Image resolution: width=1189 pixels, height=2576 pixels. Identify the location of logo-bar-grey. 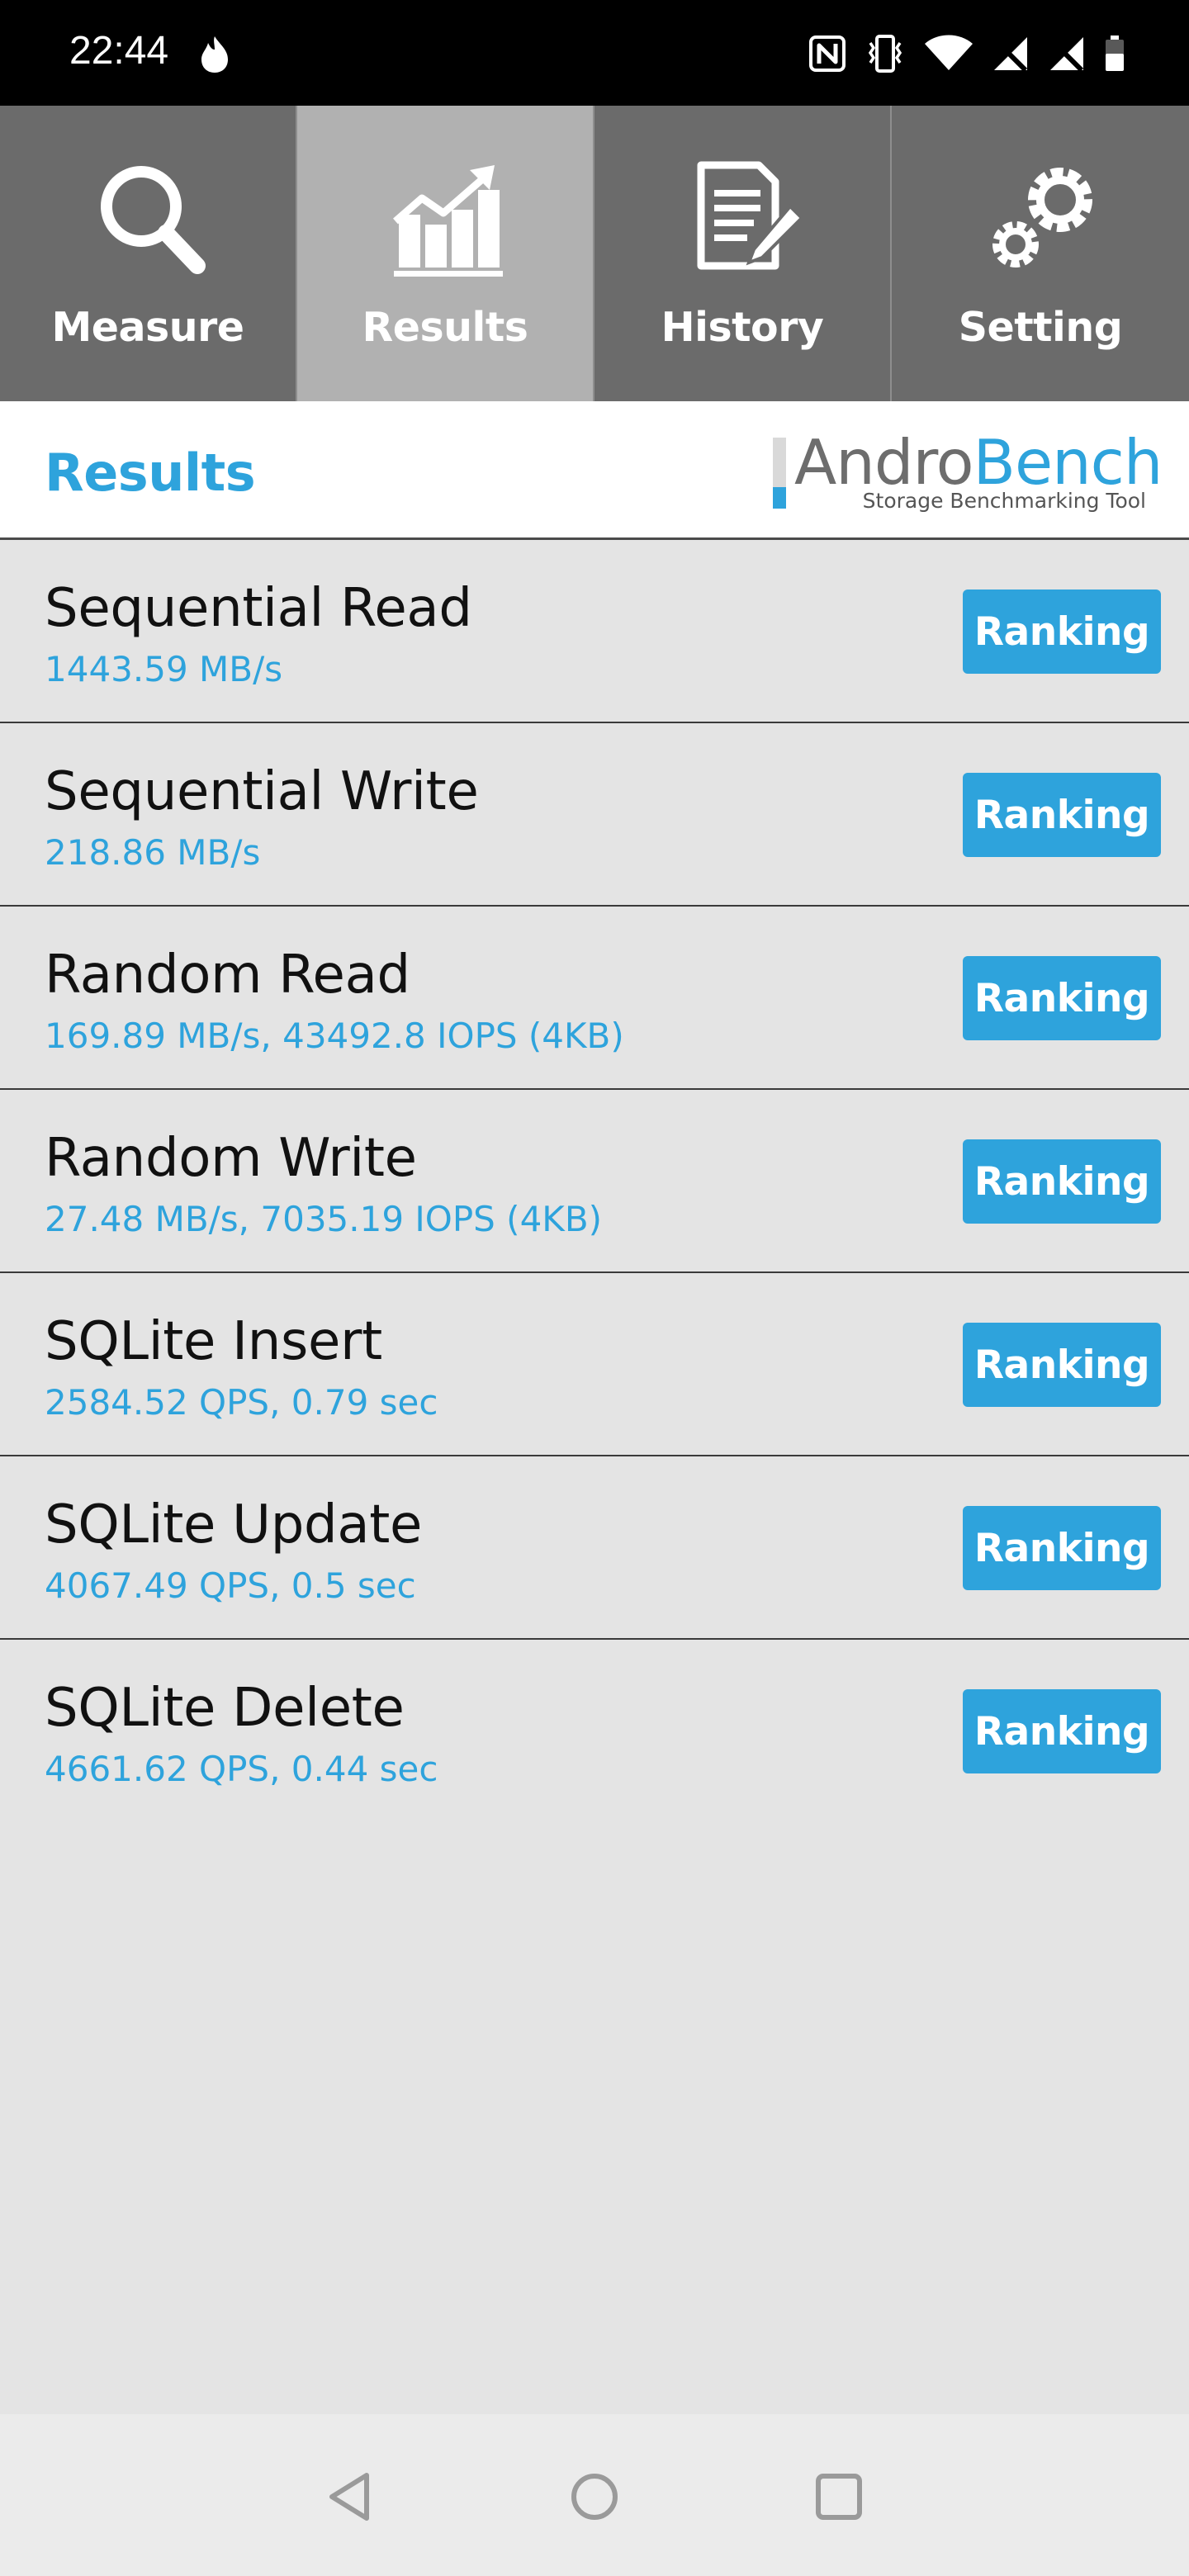
(779, 462).